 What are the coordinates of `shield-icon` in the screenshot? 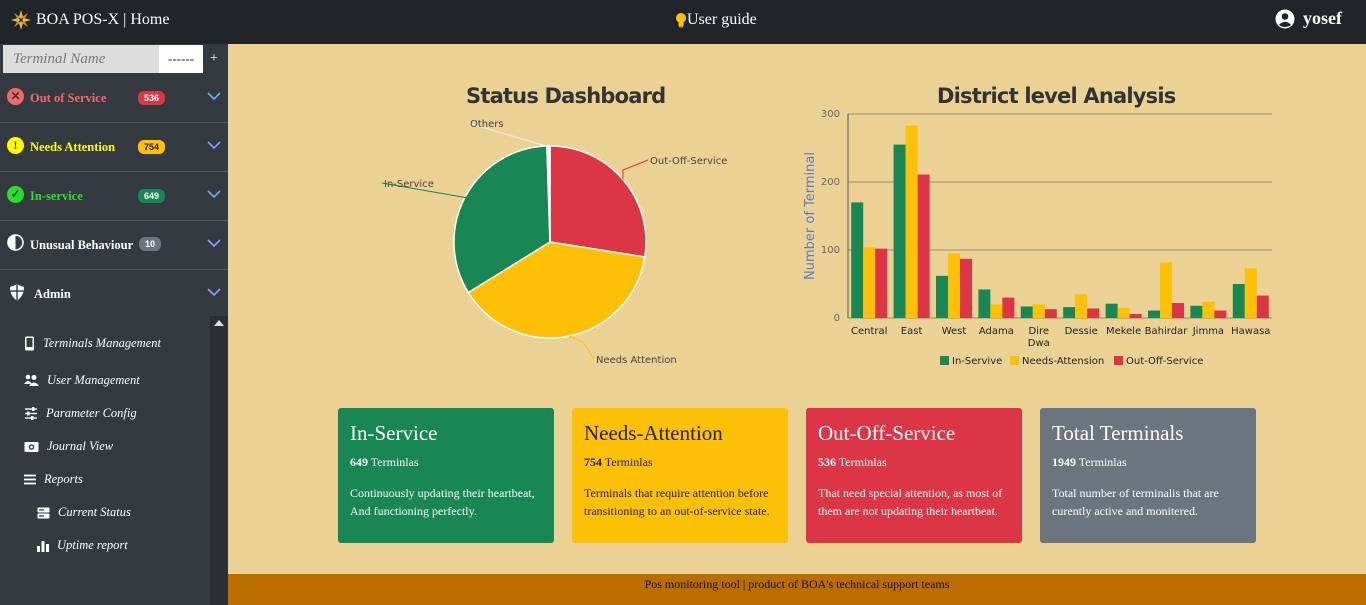 It's located at (17, 292).